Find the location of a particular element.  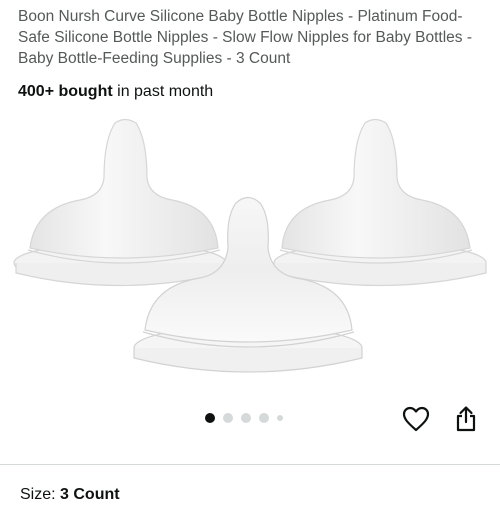

nipple-right is located at coordinates (380, 202).